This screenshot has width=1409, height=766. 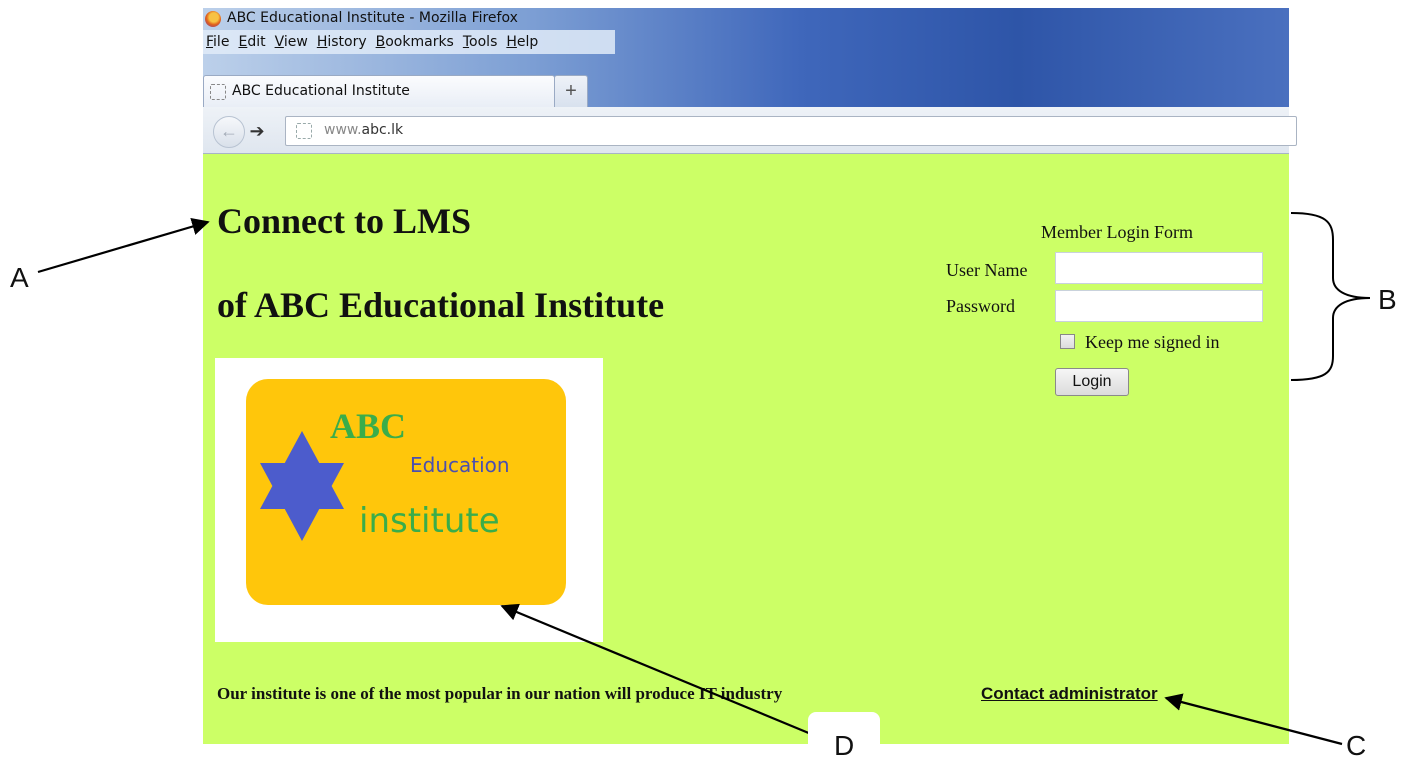 I want to click on logo-text-institute: institute, so click(x=429, y=521).